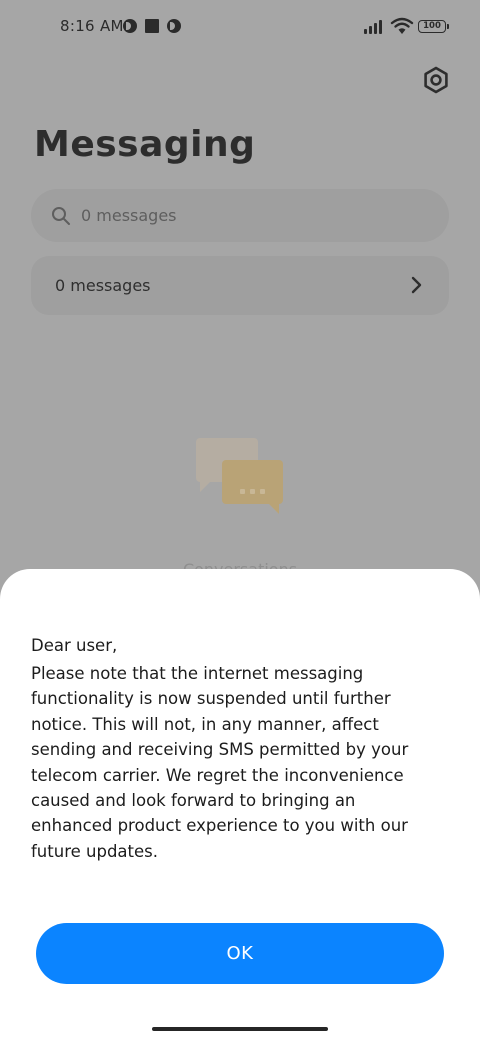 The height and width of the screenshot is (1040, 480). What do you see at coordinates (433, 26) in the screenshot?
I see `battery-icon: 100` at bounding box center [433, 26].